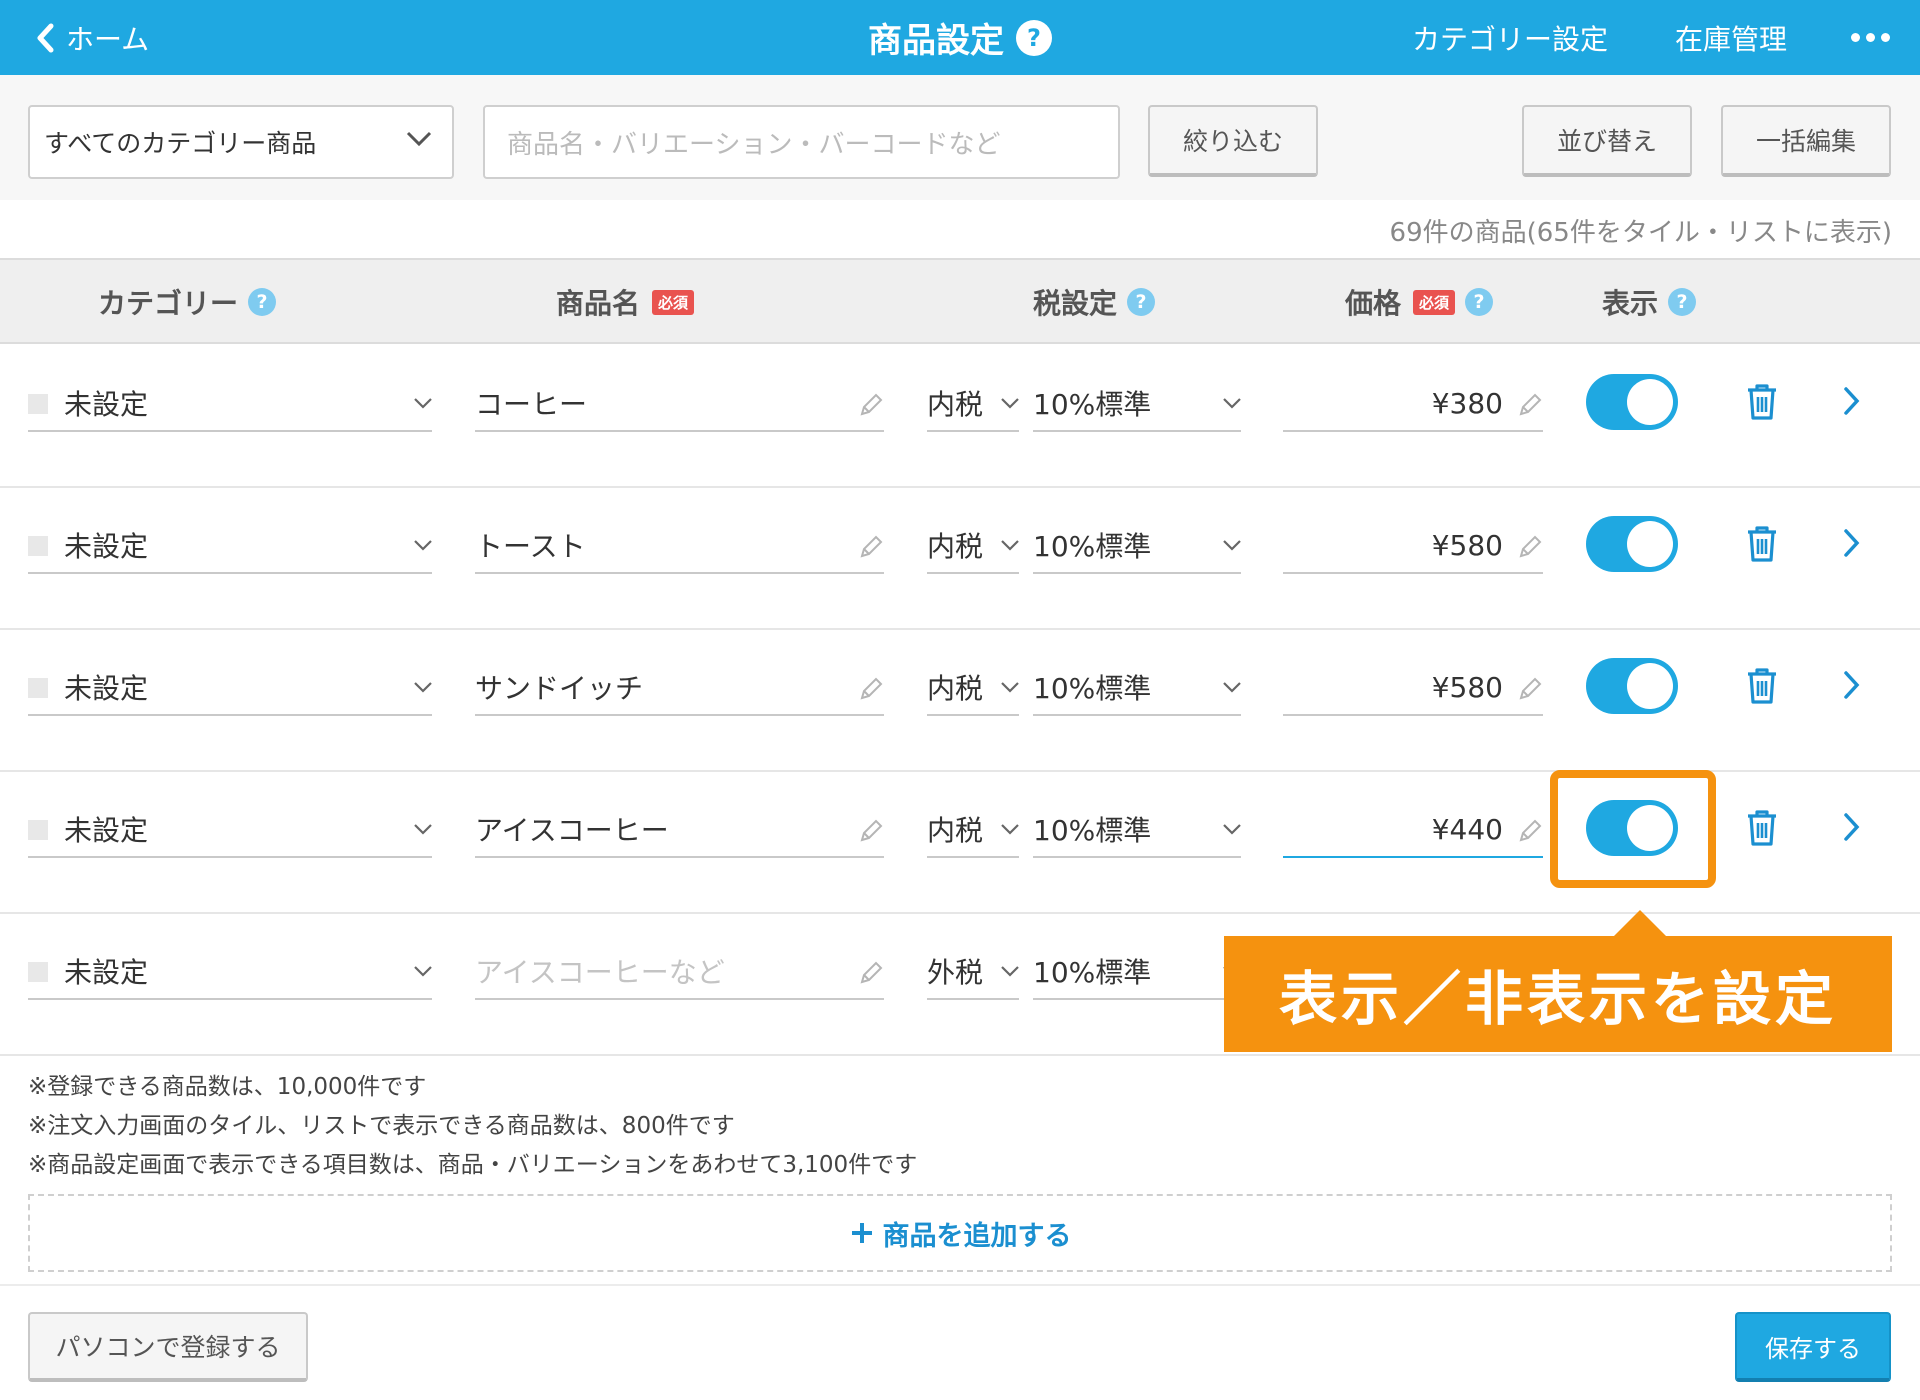 The image size is (1920, 1400). Describe the element at coordinates (1731, 37) in the screenshot. I see `inventory-link: 在庫管理` at that location.